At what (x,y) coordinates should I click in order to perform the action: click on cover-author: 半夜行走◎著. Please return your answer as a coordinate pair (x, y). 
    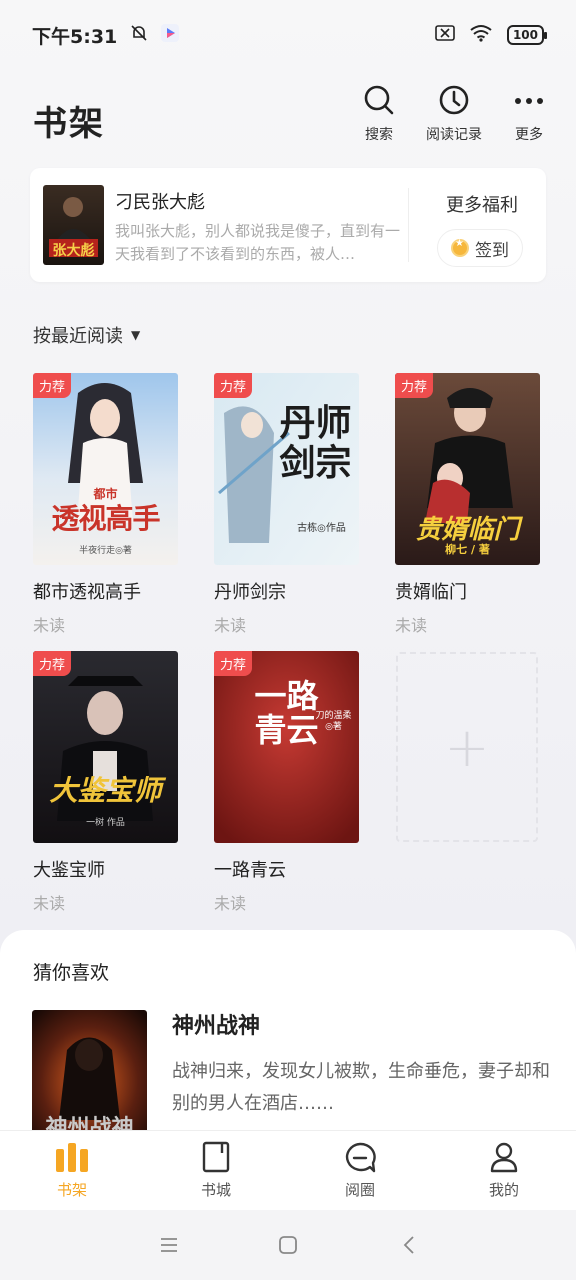
    Looking at the image, I should click on (105, 551).